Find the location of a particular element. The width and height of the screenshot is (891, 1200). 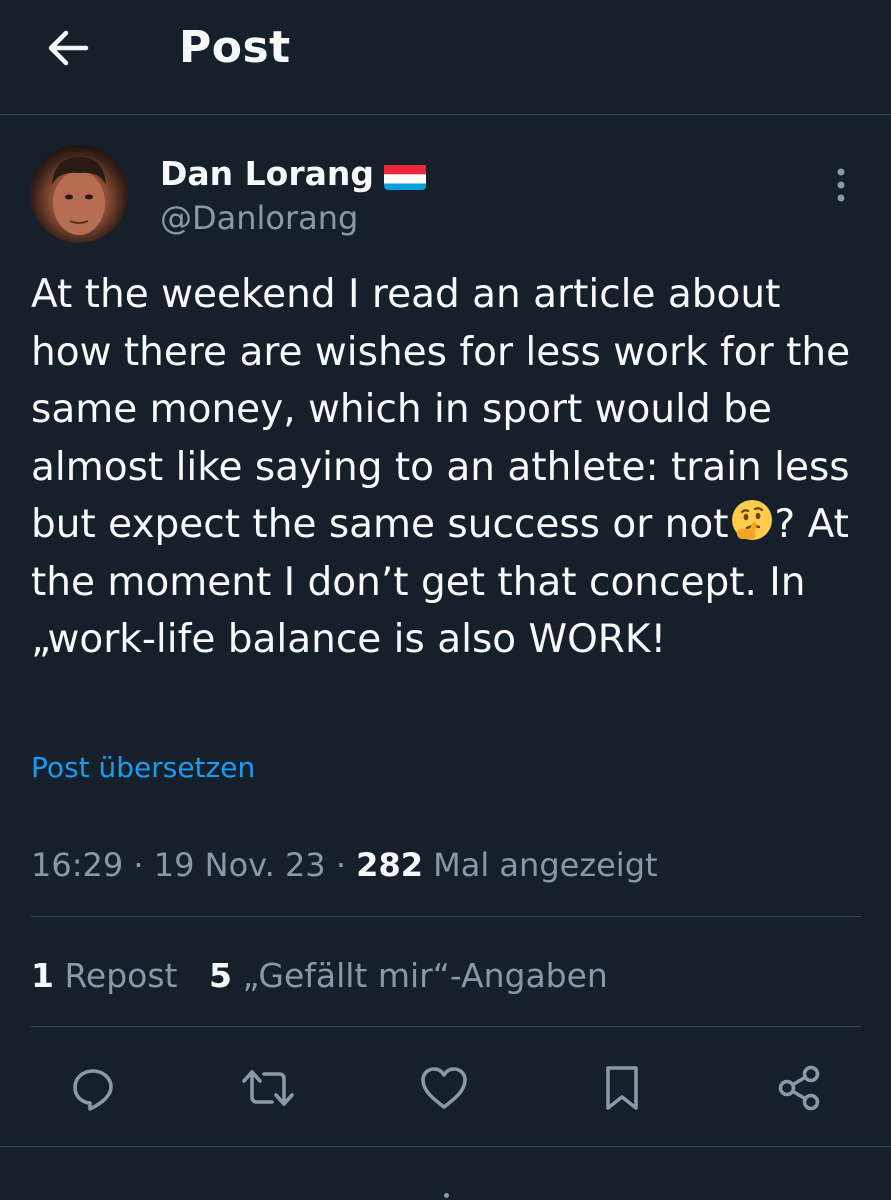

views-label: Mal angezeigt is located at coordinates (545, 865).